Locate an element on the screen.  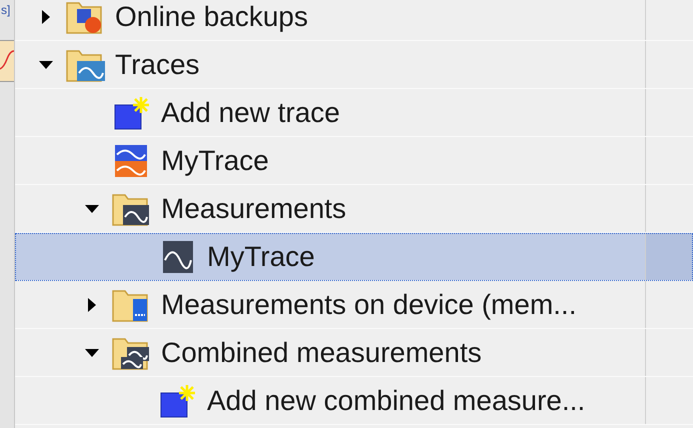
item-label: Traces is located at coordinates (157, 64).